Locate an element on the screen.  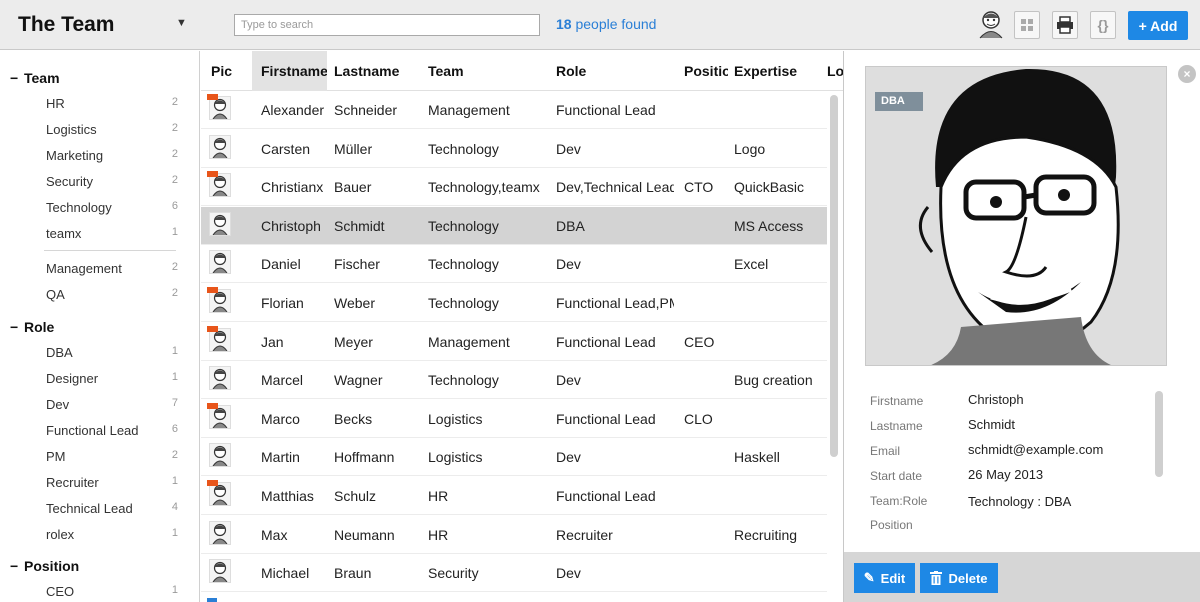
app-title: The Team is located at coordinates (66, 25).